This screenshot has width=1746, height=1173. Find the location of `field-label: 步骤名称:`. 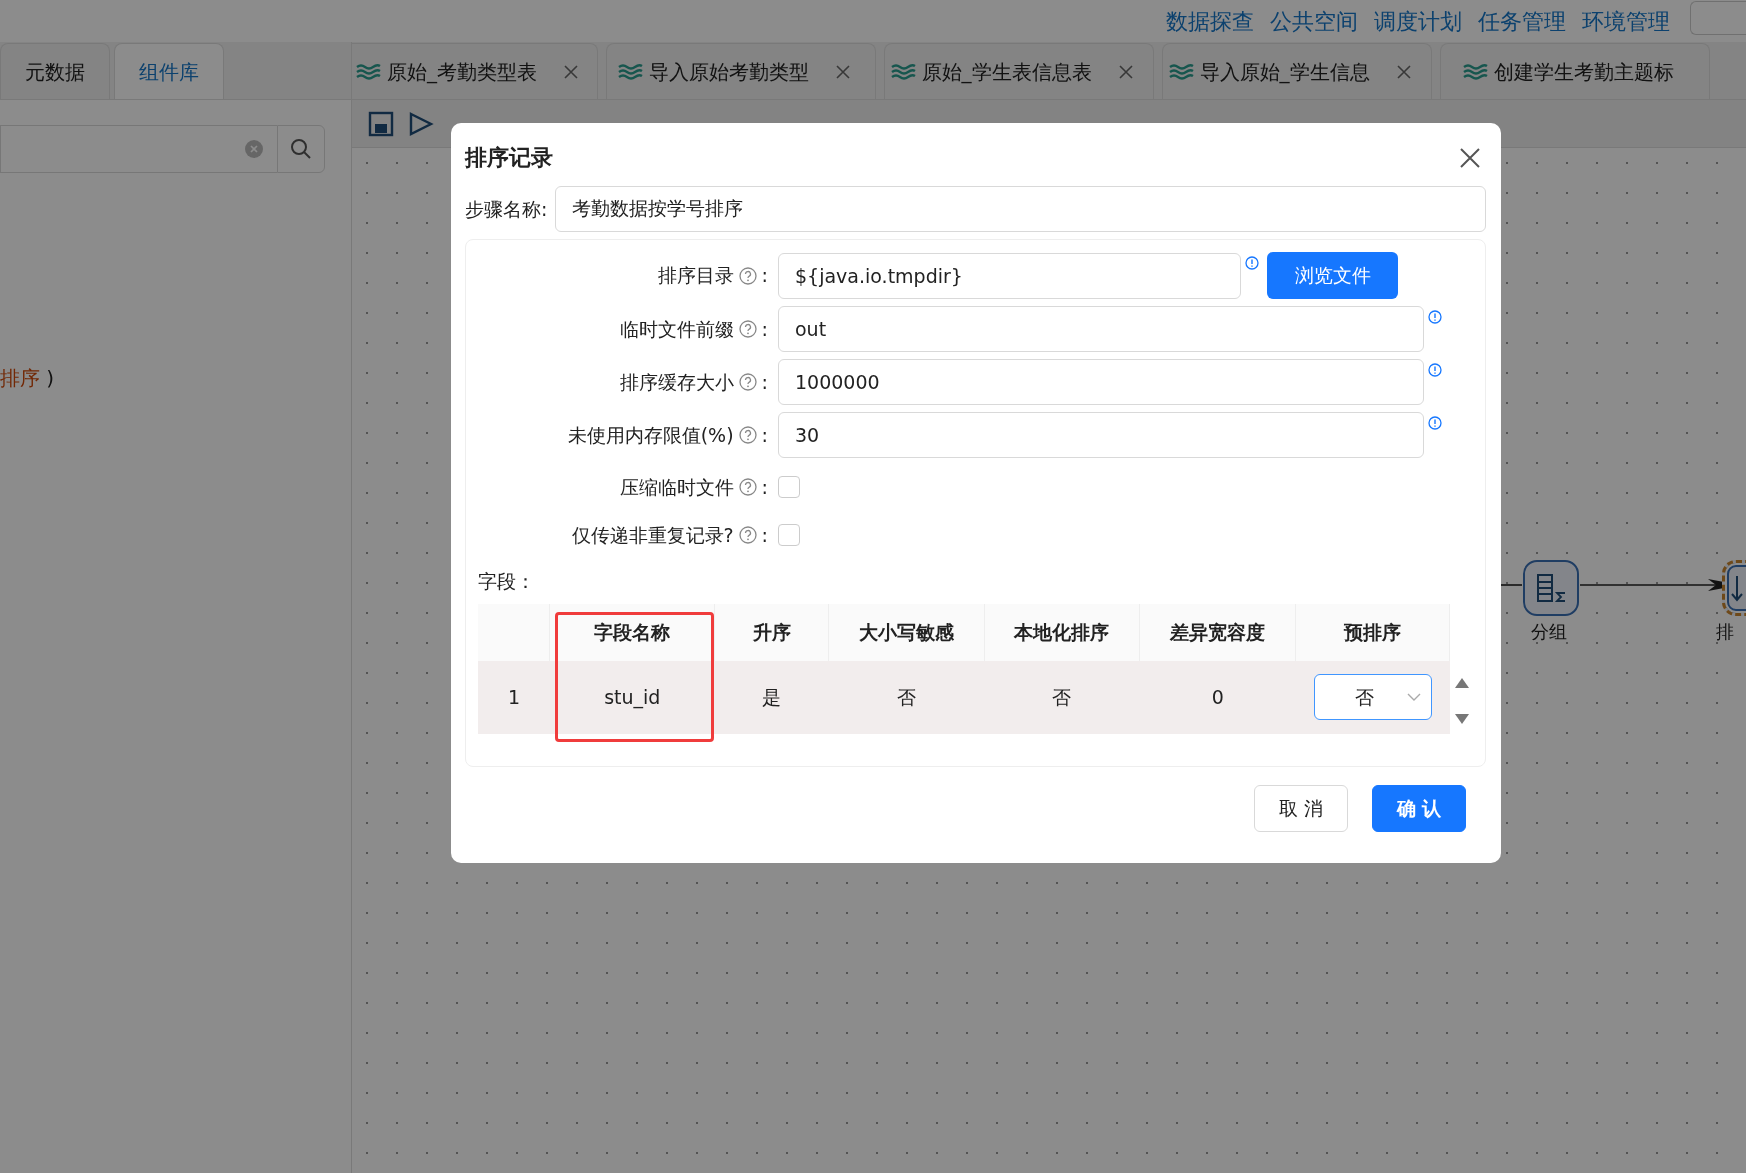

field-label: 步骤名称: is located at coordinates (506, 209).